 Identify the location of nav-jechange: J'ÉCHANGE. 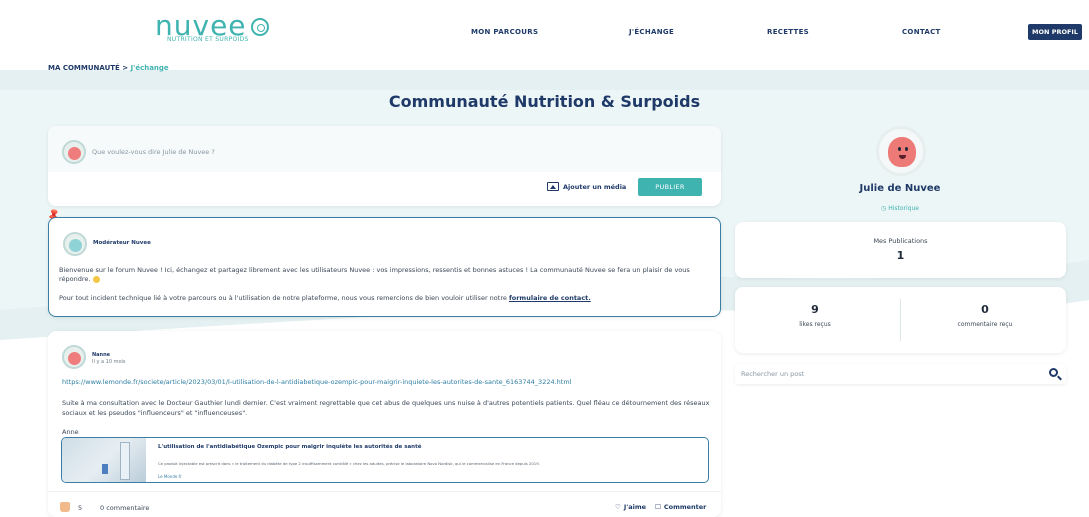
(651, 32).